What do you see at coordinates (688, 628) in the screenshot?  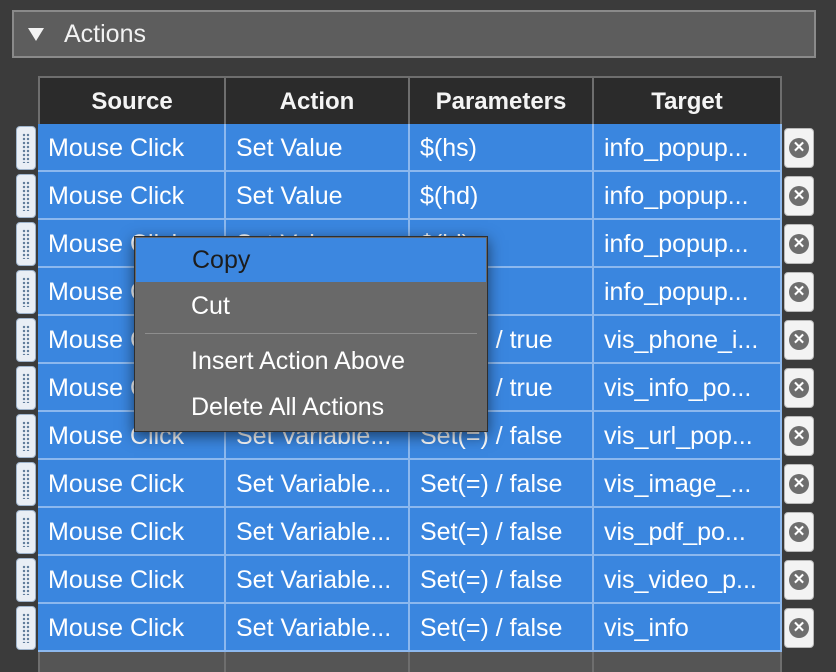 I see `target-cell: vis_info` at bounding box center [688, 628].